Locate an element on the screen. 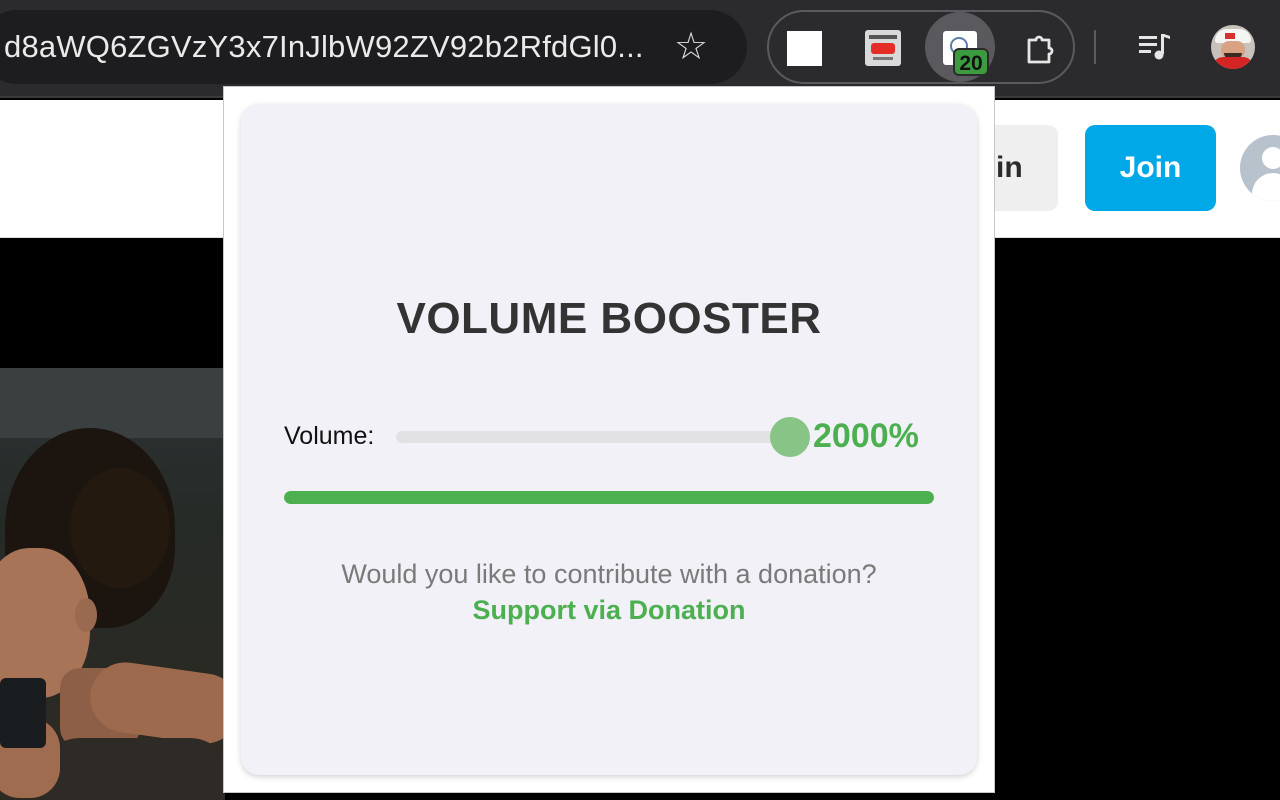 The image size is (1280, 800). avatar-shirt is located at coordinates (1233, 63).